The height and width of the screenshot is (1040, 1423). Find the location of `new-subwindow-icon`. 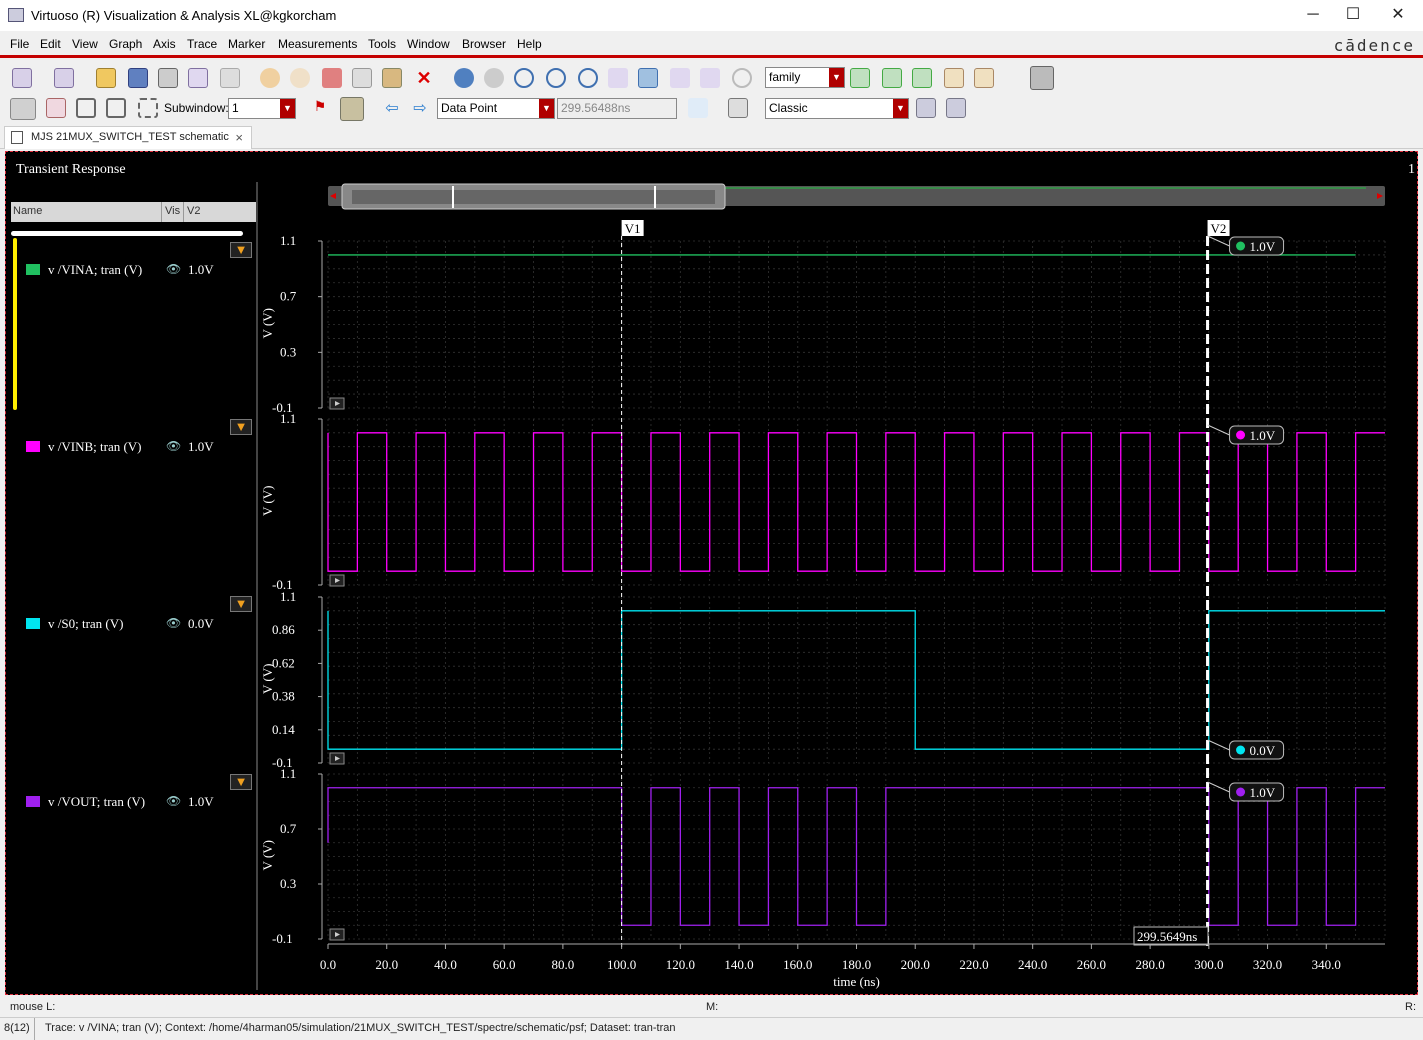

new-subwindow-icon is located at coordinates (64, 78).